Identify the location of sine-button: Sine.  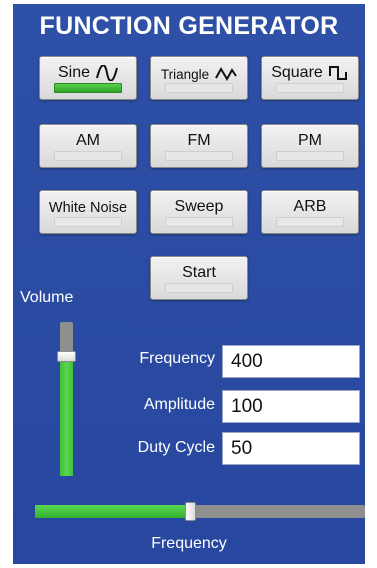
(88, 78).